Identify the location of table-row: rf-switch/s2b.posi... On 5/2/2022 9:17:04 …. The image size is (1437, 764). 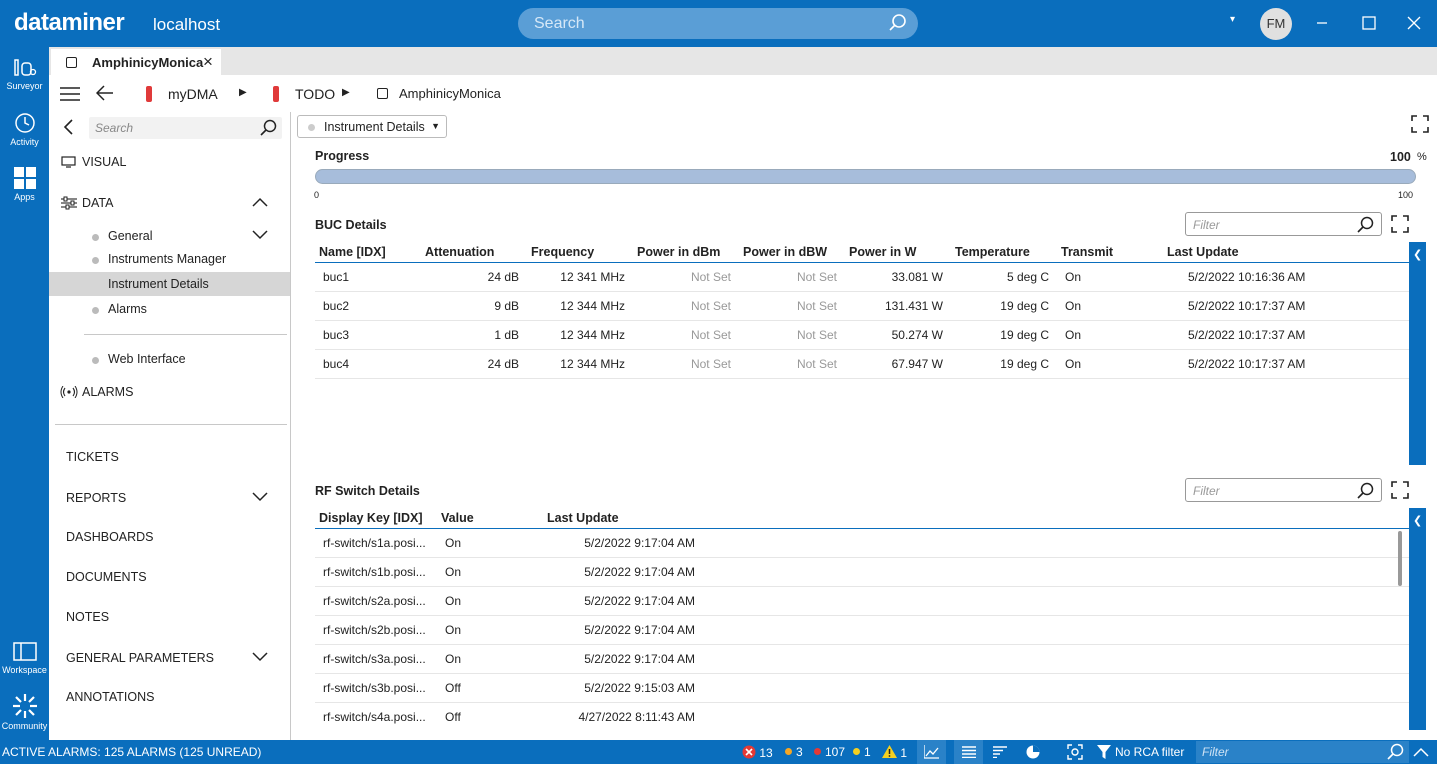
(862, 630).